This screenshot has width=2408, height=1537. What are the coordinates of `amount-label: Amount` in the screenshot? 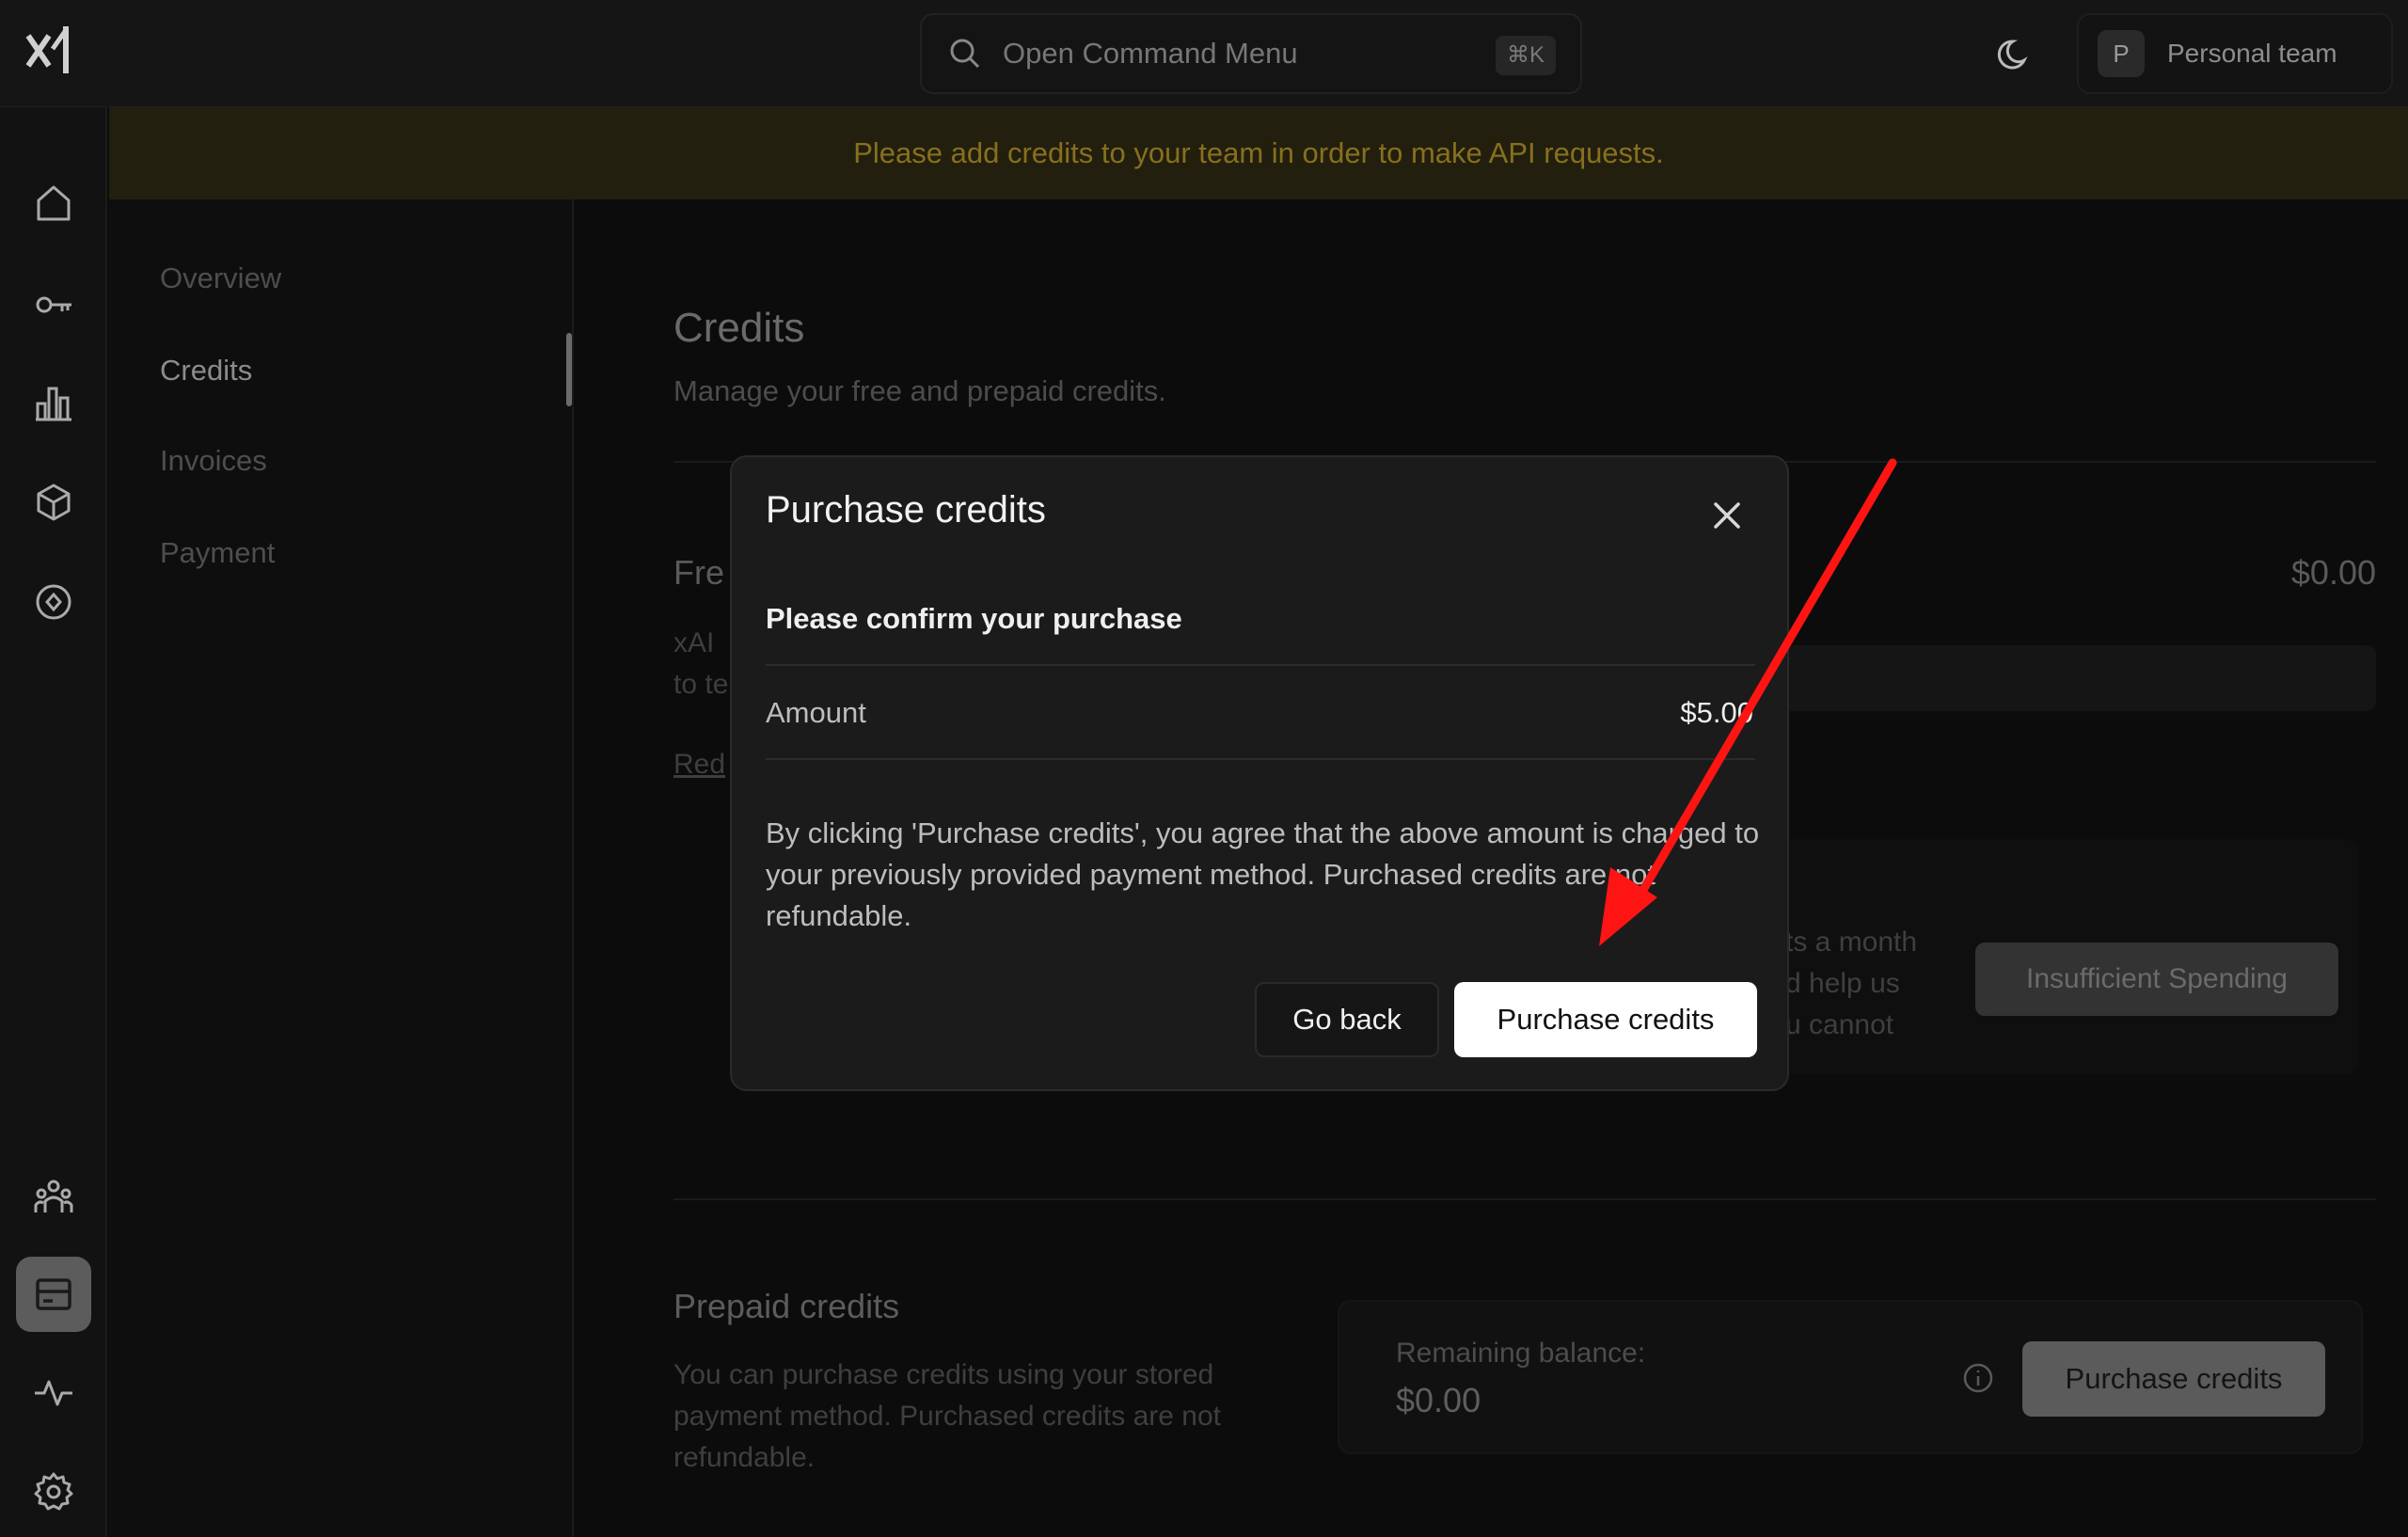 It's located at (816, 712).